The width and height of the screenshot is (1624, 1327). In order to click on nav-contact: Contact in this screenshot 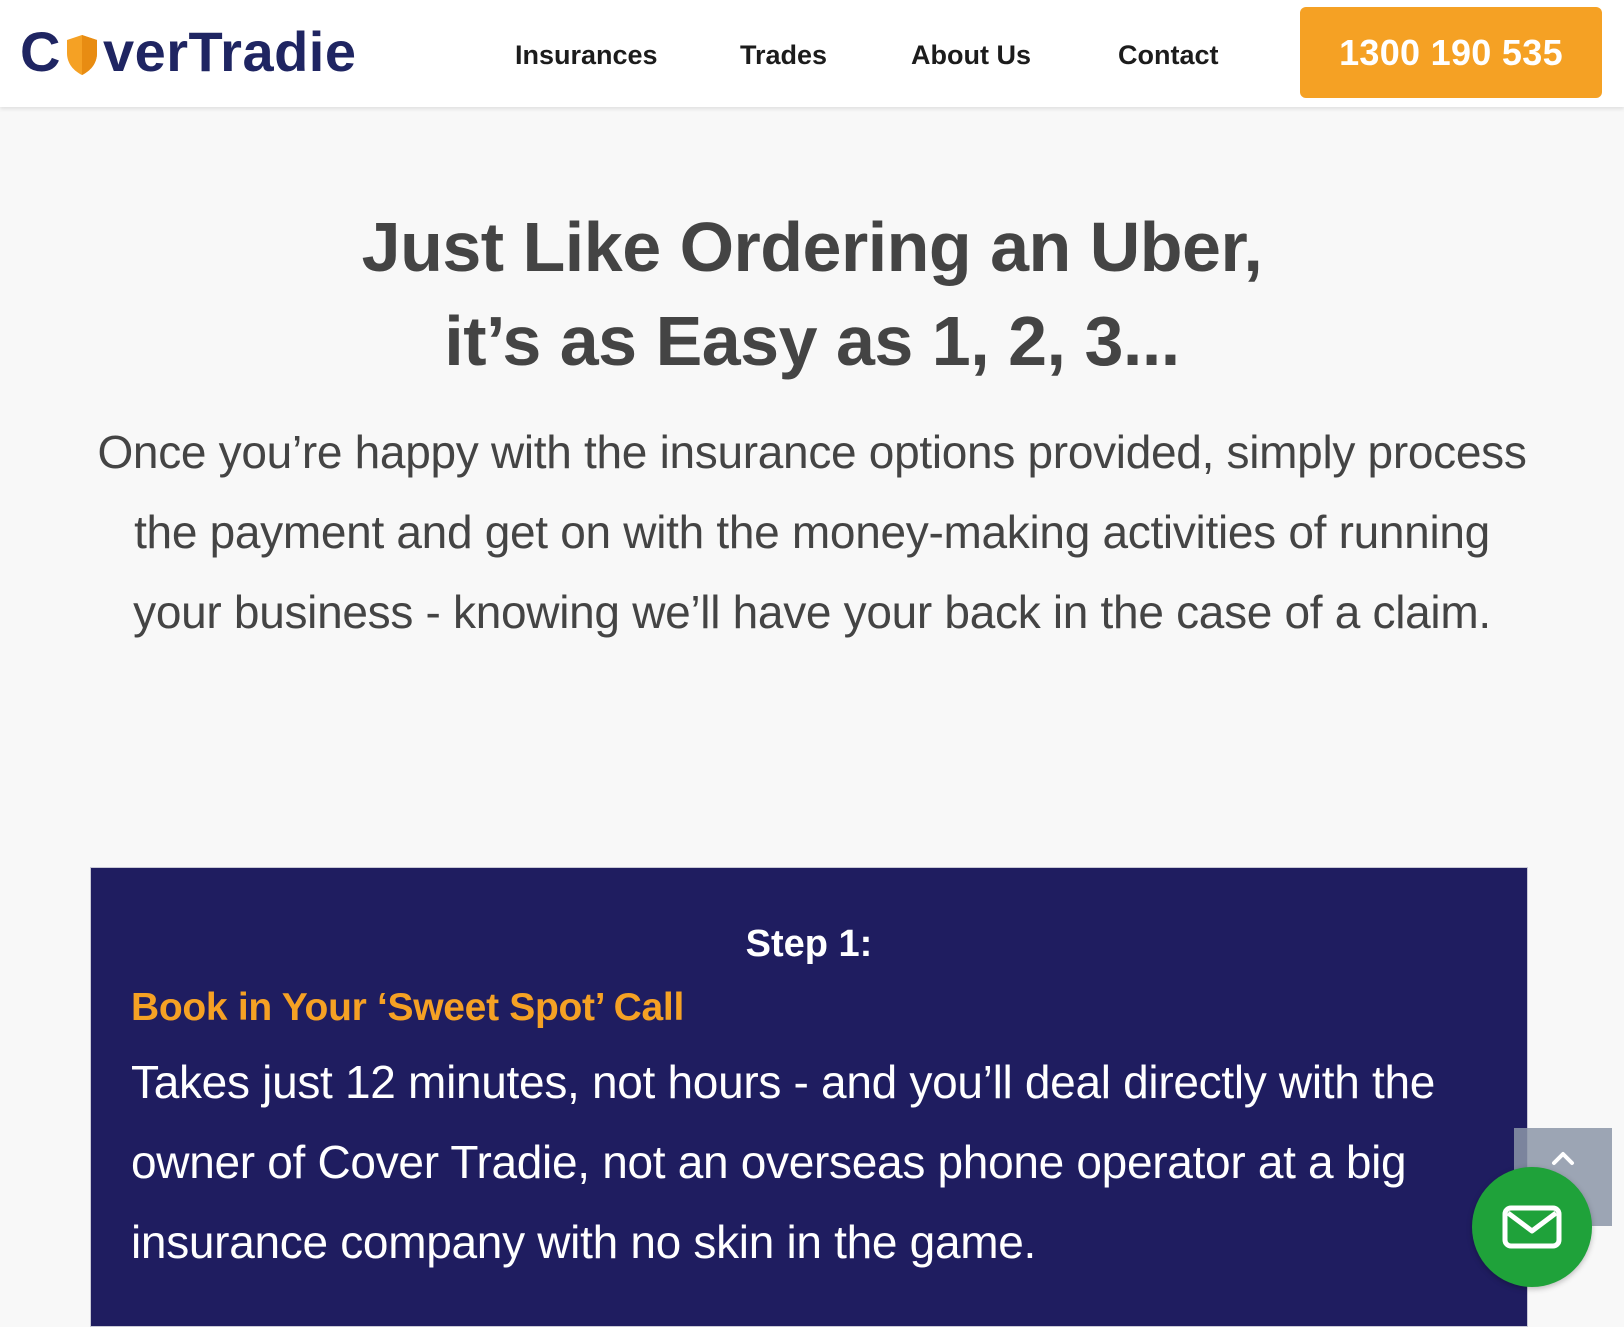, I will do `click(1168, 55)`.